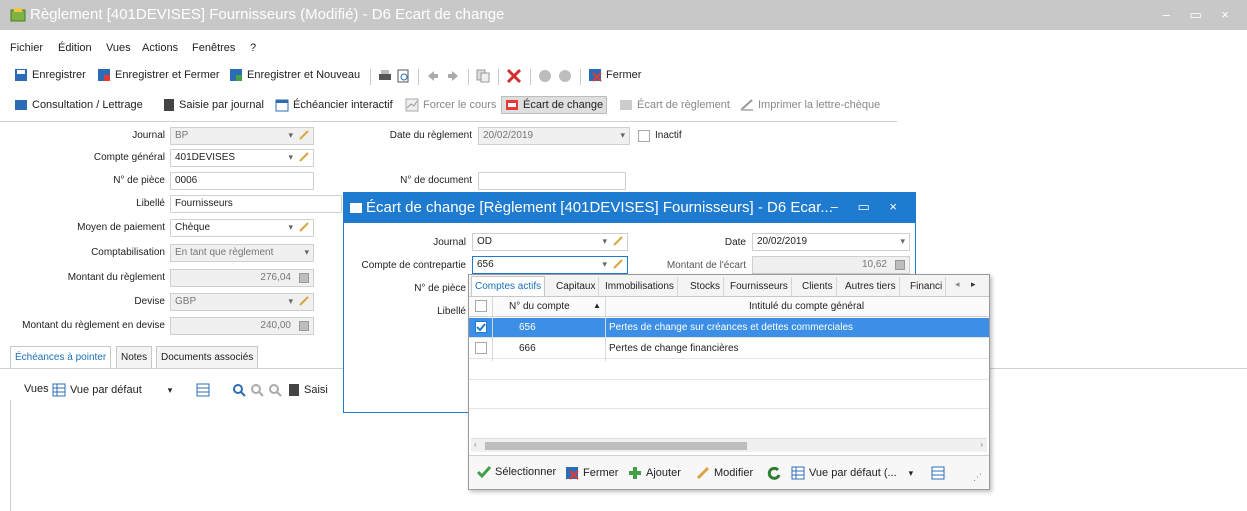 The width and height of the screenshot is (1247, 511). Describe the element at coordinates (242, 228) in the screenshot. I see `moyen-paiement-field: Chèque ▾` at that location.